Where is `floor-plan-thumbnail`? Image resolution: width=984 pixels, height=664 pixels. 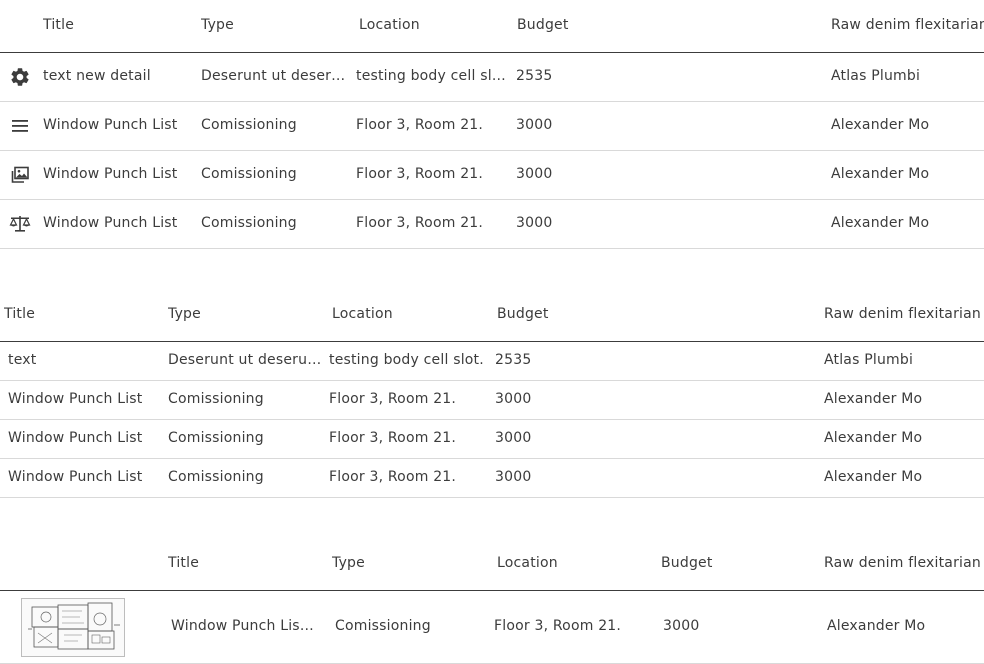
floor-plan-thumbnail is located at coordinates (73, 627).